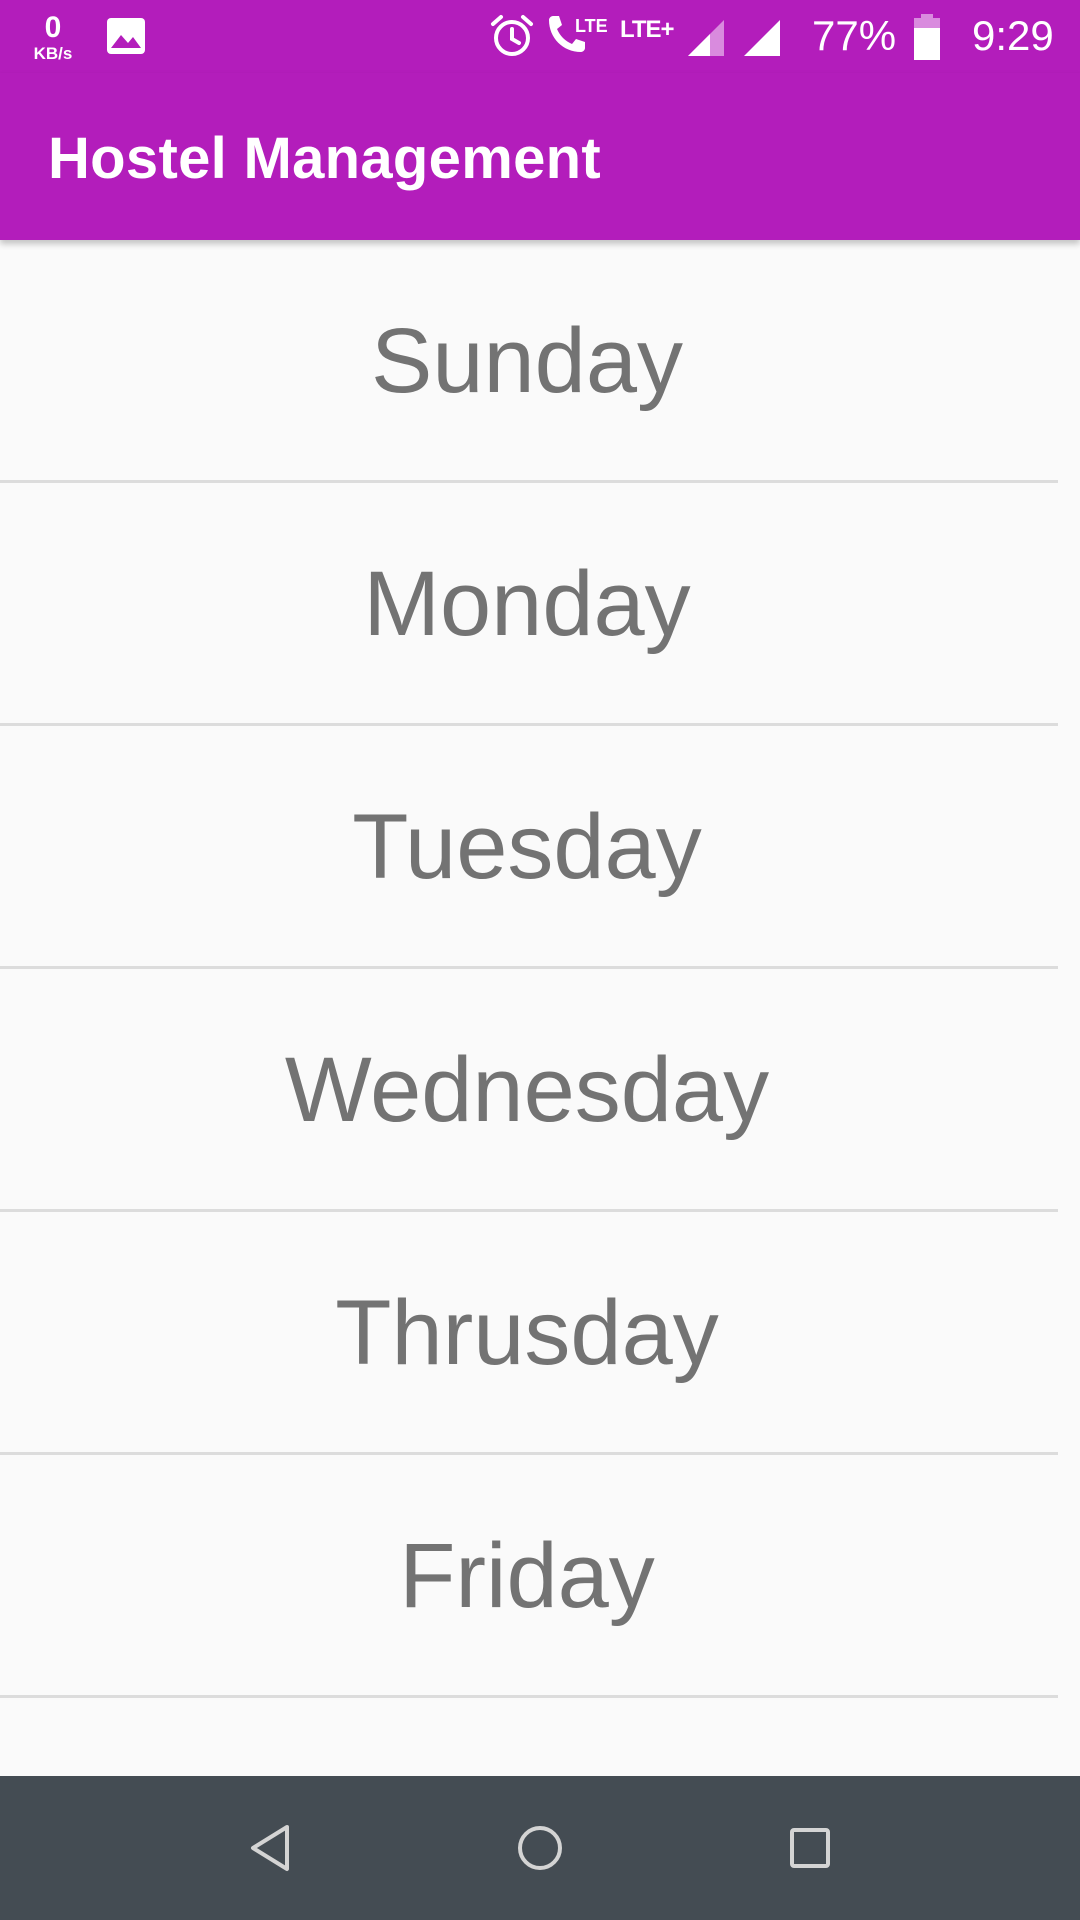 Image resolution: width=1080 pixels, height=1920 pixels. Describe the element at coordinates (324, 158) in the screenshot. I see `app-title: Hostel Management` at that location.